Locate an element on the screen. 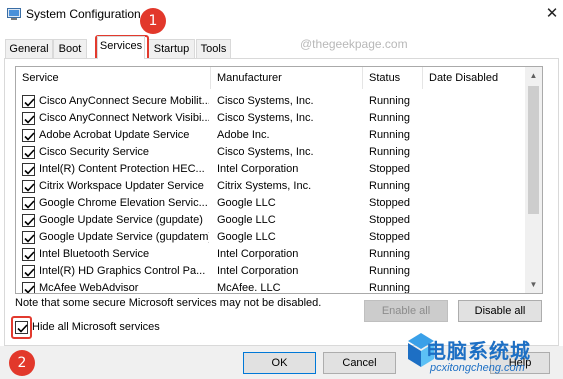 The image size is (563, 379). column-header-status: Status is located at coordinates (393, 78).